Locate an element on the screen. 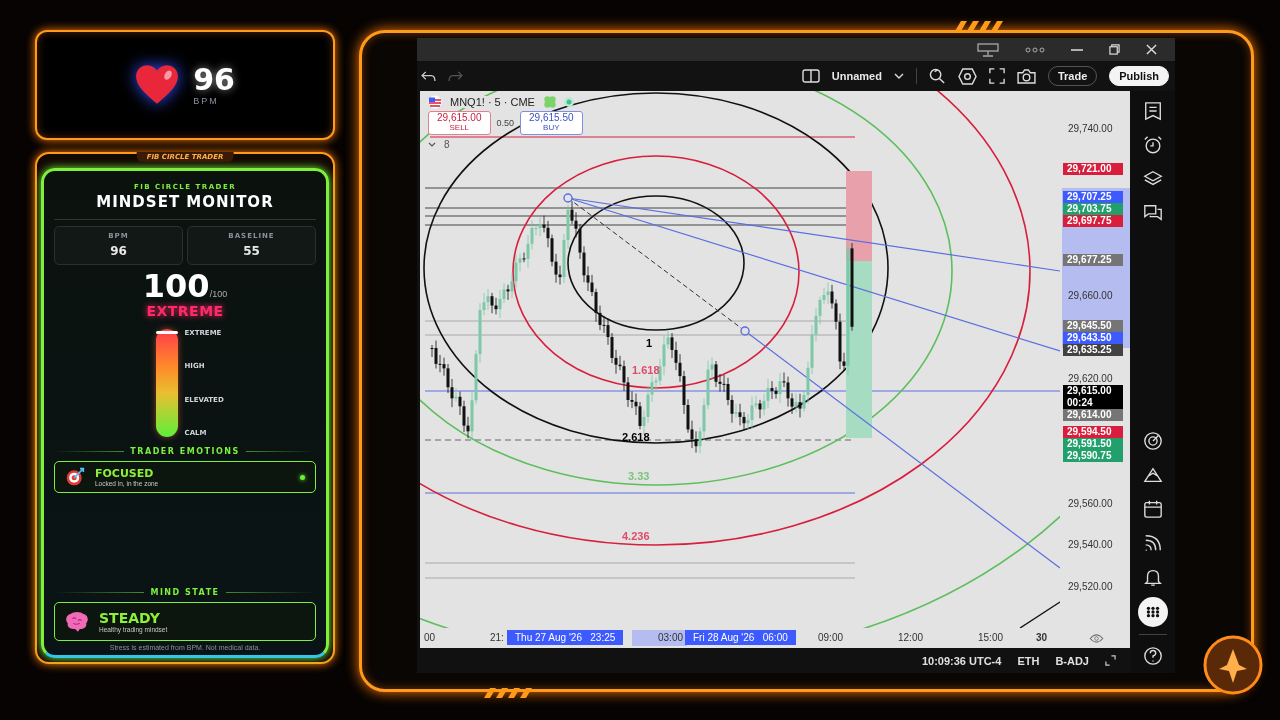 Image resolution: width=1280 pixels, height=720 pixels. price-tick-label: 29,520.00 is located at coordinates (1090, 587).